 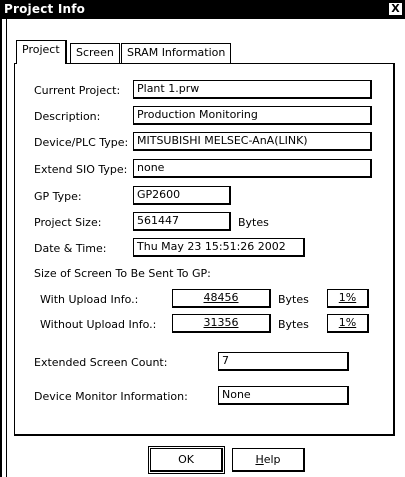 I want to click on ok-button: OK, so click(x=186, y=460).